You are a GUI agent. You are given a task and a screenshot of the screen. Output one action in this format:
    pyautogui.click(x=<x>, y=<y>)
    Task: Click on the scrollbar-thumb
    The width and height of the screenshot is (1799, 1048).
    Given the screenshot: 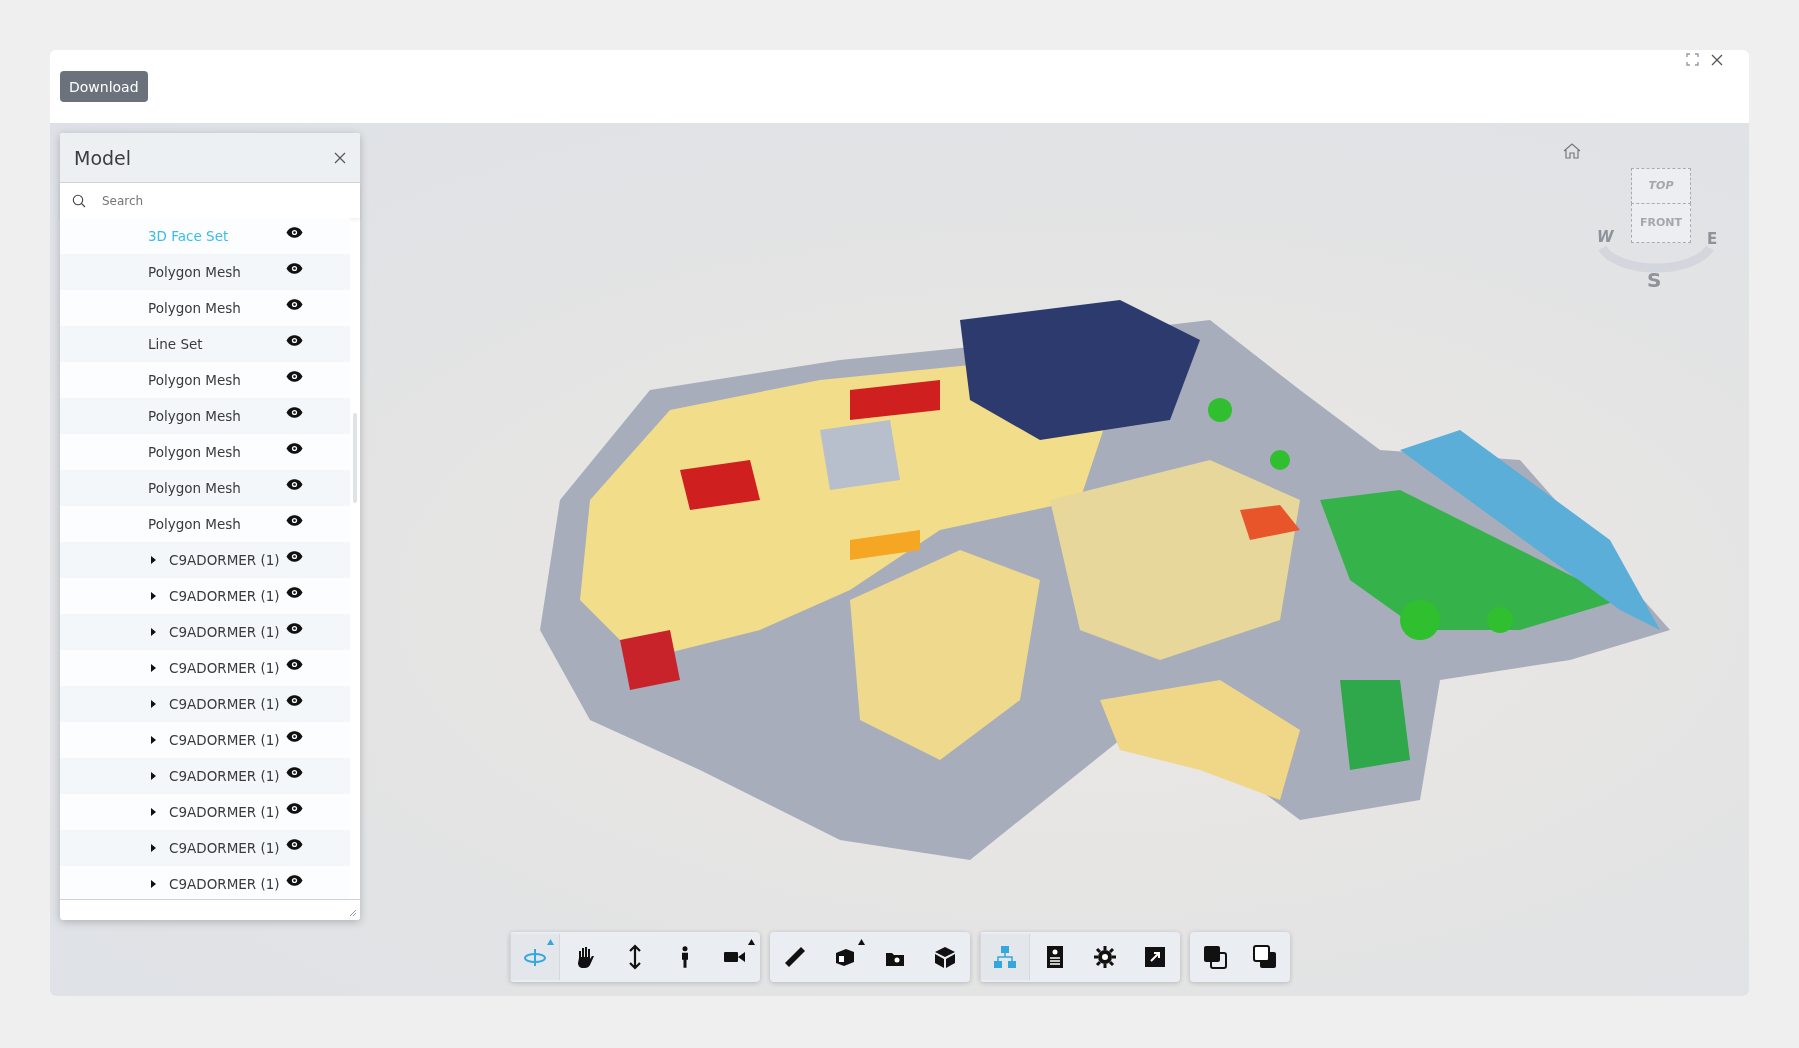 What is the action you would take?
    pyautogui.click(x=355, y=458)
    